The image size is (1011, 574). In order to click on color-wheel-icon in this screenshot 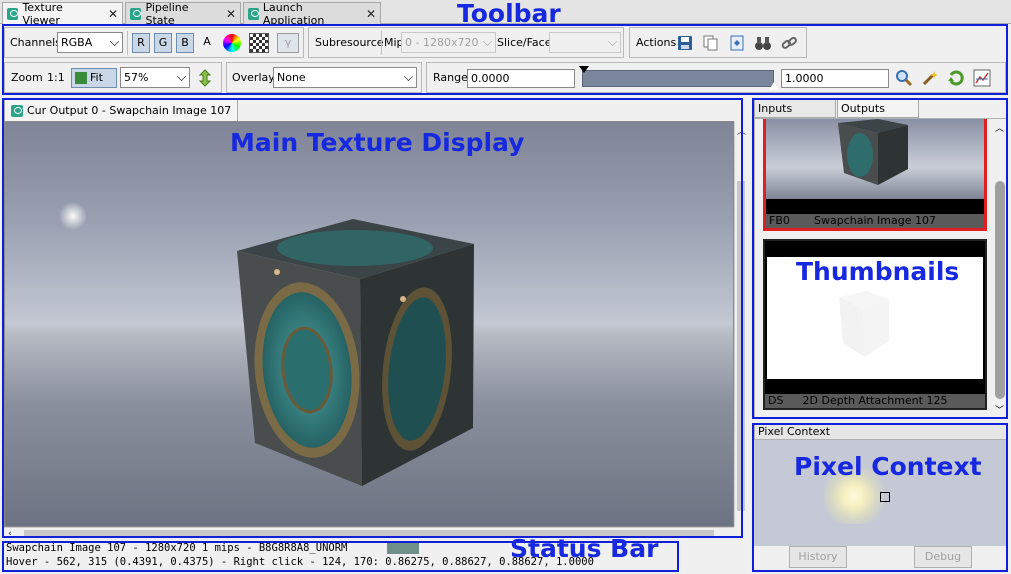, I will do `click(232, 43)`.